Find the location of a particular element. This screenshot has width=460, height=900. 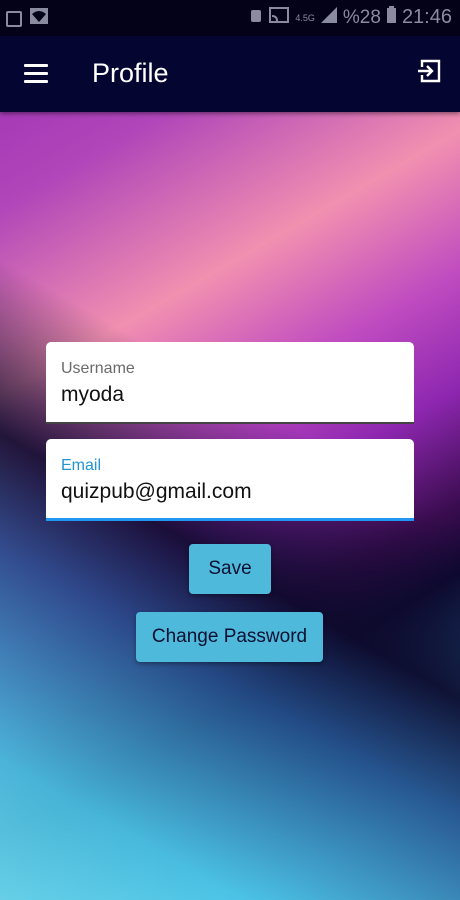

page-title: Profile is located at coordinates (130, 73).